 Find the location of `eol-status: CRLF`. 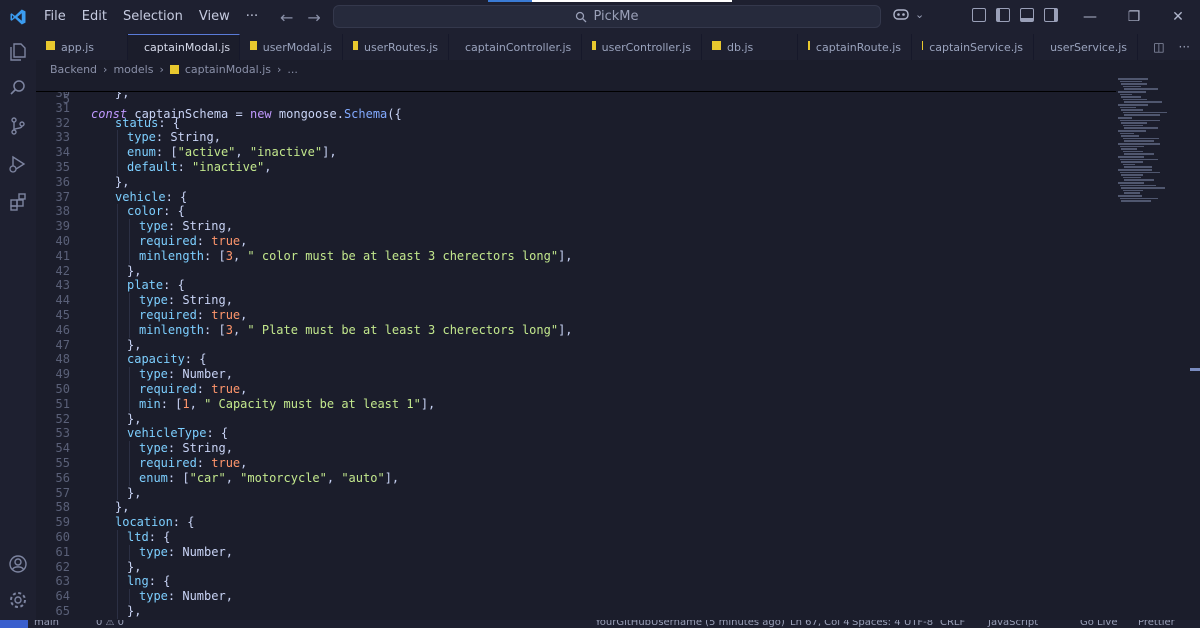

eol-status: CRLF is located at coordinates (952, 624).